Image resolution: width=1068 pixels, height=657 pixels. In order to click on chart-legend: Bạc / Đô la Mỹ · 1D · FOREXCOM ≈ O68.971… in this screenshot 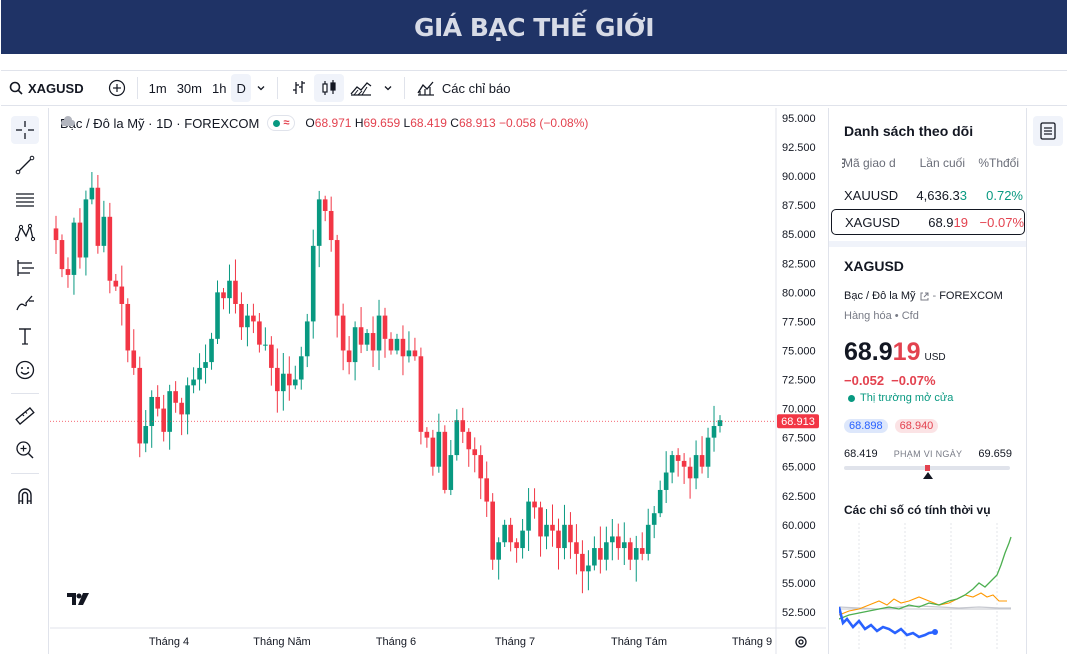, I will do `click(324, 123)`.